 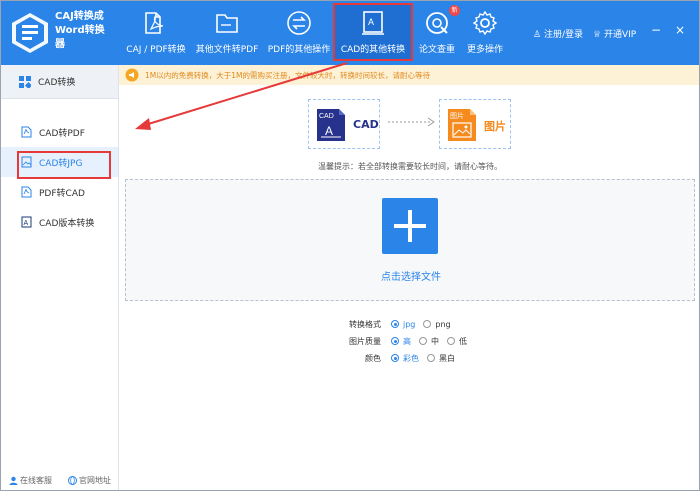 I want to click on vip-link: ♕ 开通VIP, so click(x=614, y=33).